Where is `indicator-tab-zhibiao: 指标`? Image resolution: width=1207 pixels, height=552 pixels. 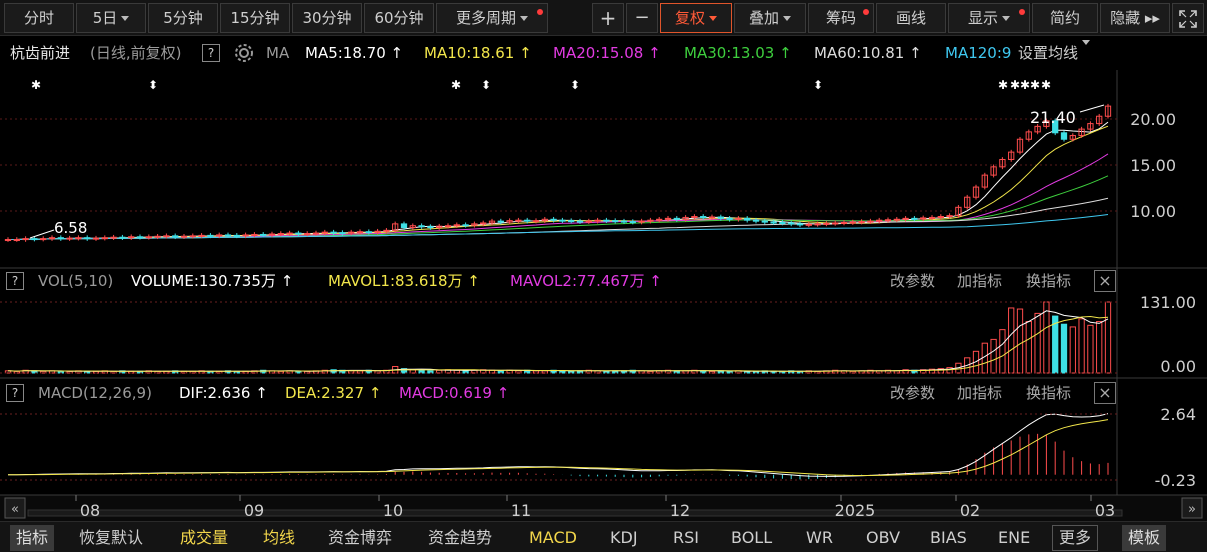 indicator-tab-zhibiao: 指标 is located at coordinates (32, 538).